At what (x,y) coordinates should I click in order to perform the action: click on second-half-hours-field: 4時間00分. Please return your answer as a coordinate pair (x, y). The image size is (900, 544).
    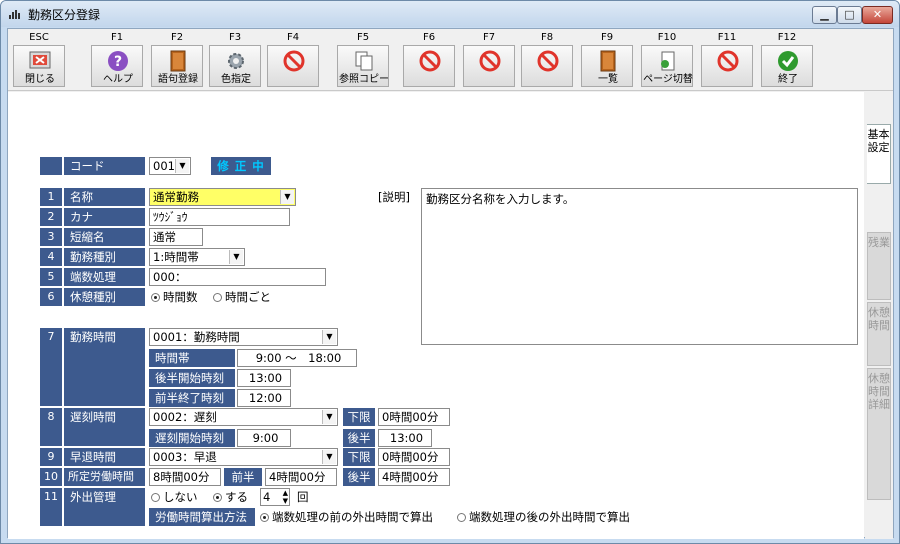
    Looking at the image, I should click on (414, 477).